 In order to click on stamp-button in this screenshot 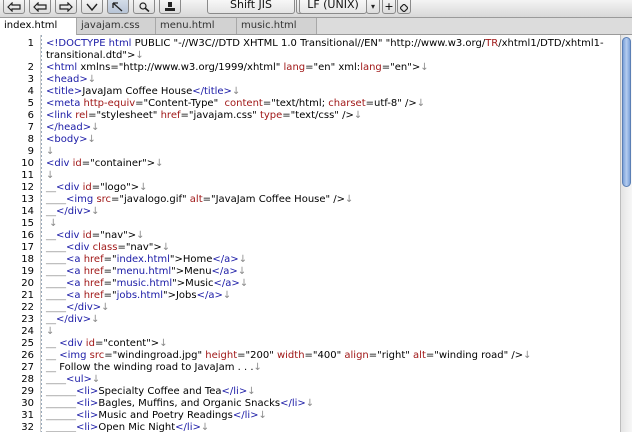, I will do `click(170, 7)`.